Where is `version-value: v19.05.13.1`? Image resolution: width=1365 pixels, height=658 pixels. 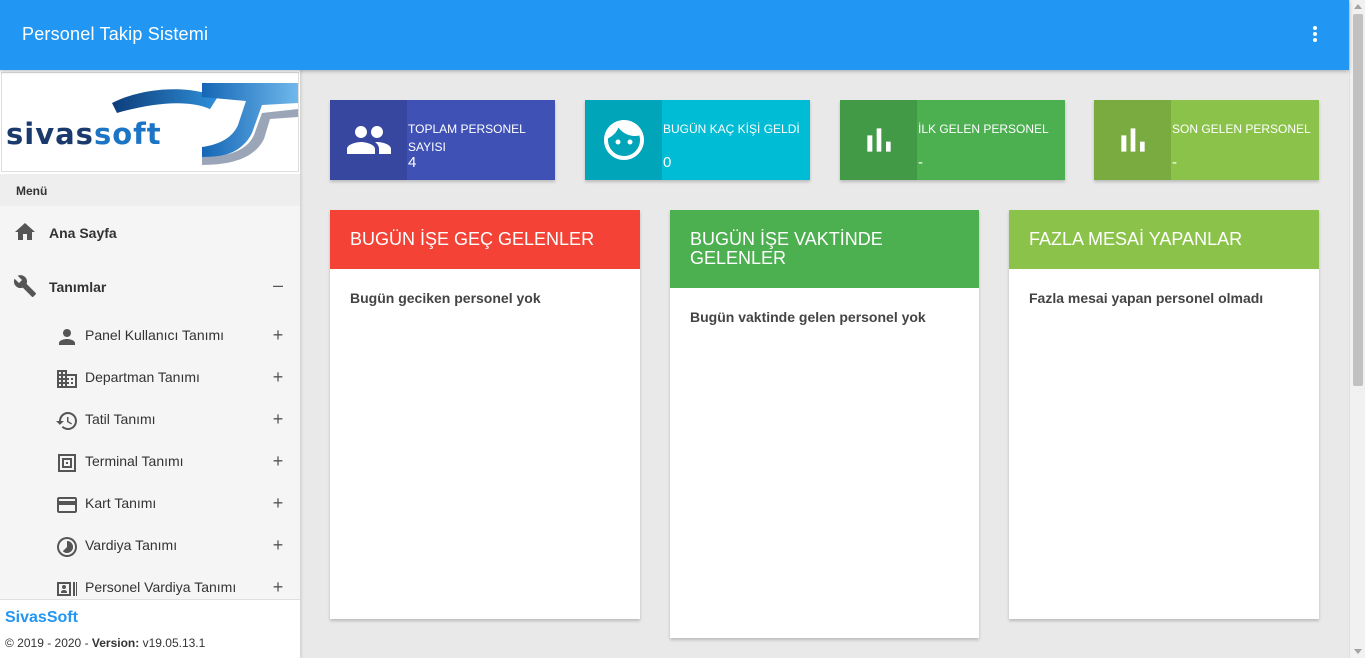
version-value: v19.05.13.1 is located at coordinates (172, 643).